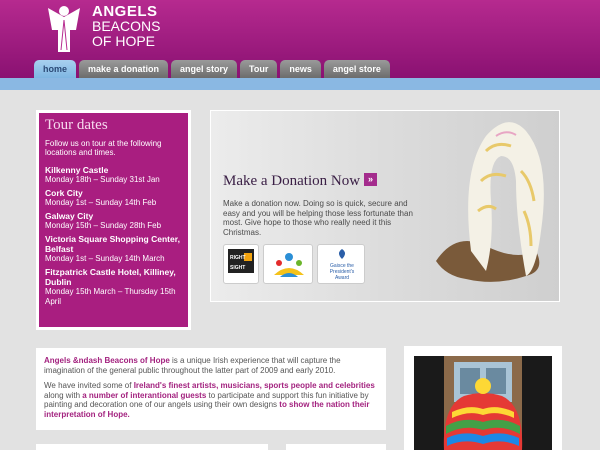 This screenshot has height=450, width=600. I want to click on logo-line-1: ANGELS, so click(125, 11).